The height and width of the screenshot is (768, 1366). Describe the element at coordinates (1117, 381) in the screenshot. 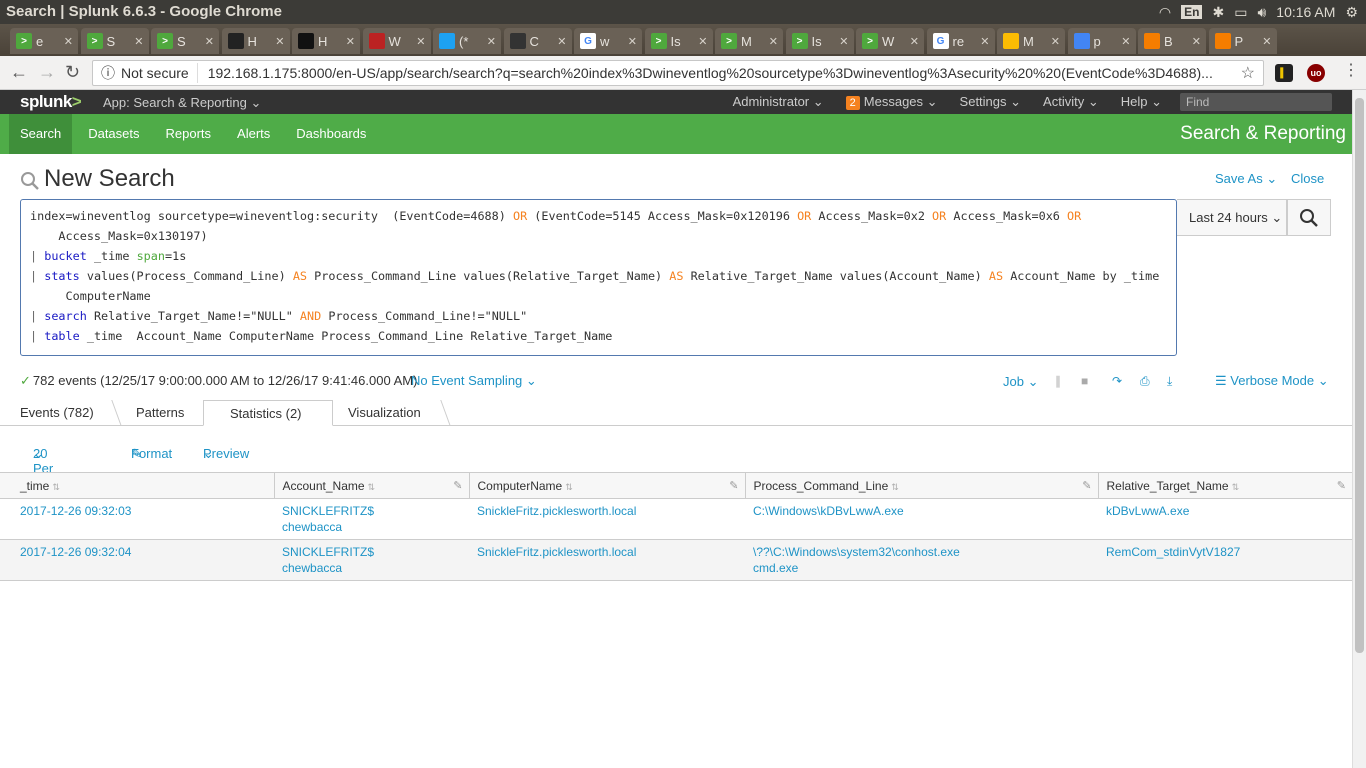

I see `share-icon: ↷` at that location.